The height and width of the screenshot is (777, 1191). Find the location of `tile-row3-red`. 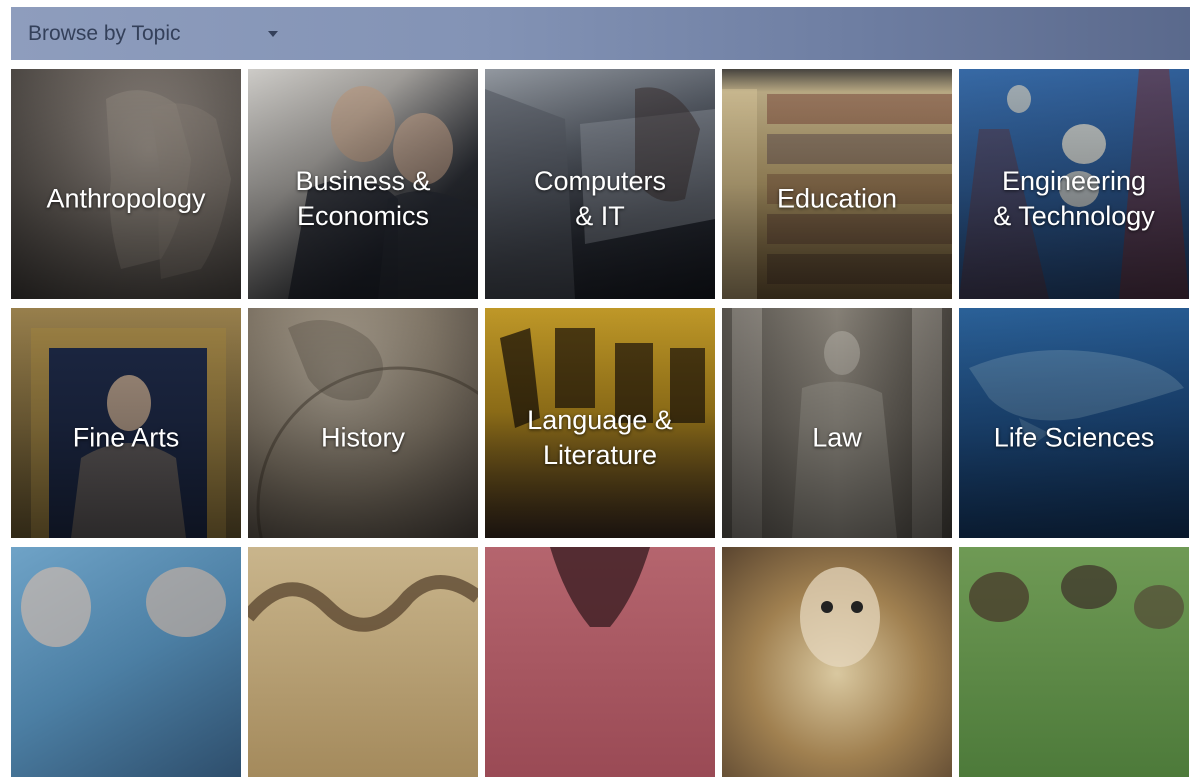

tile-row3-red is located at coordinates (600, 662).